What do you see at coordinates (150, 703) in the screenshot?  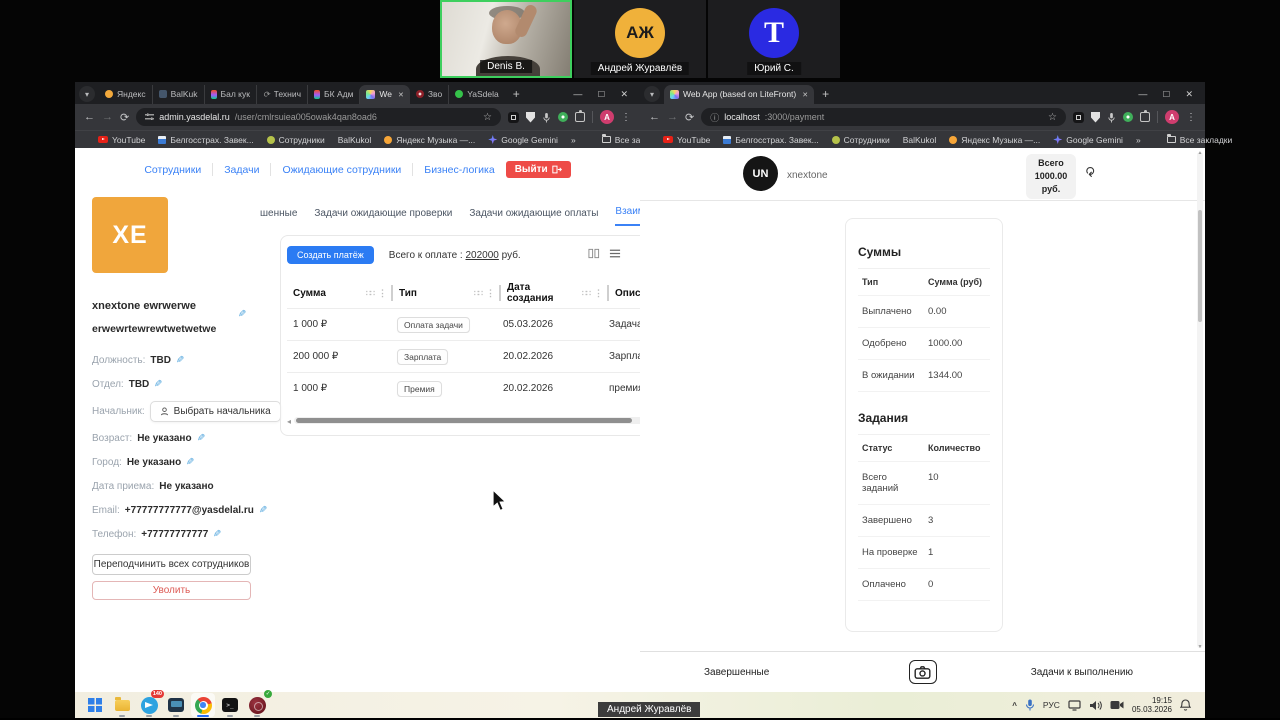 I see `telegram-button: 140` at bounding box center [150, 703].